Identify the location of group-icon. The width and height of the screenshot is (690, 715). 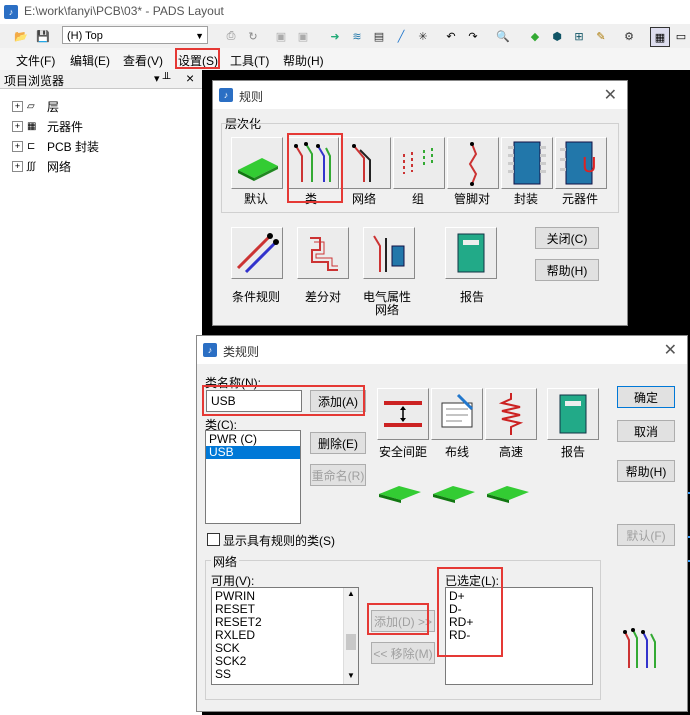
(418, 161).